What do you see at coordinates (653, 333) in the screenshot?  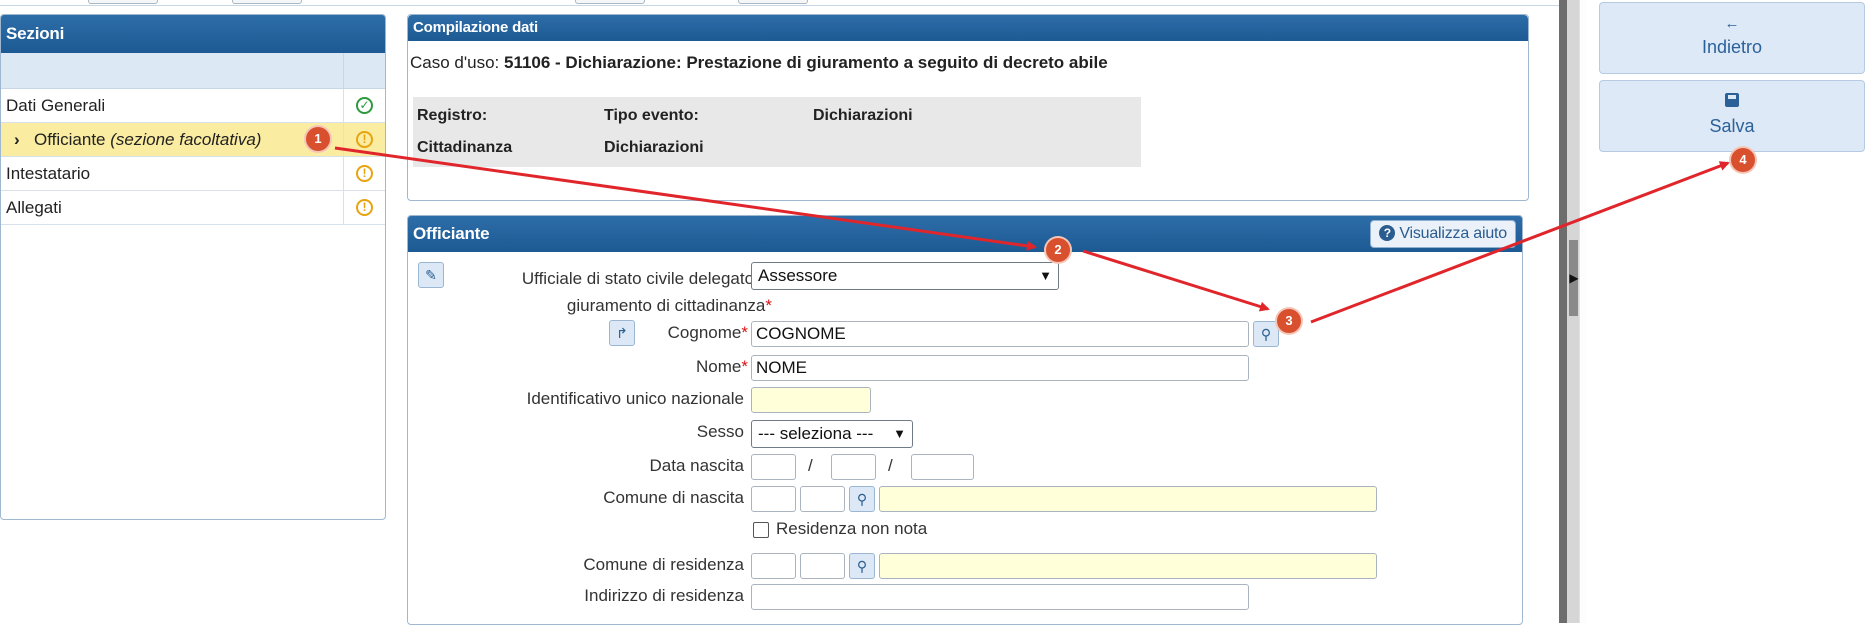 I see `cognome-label: Cognome*` at bounding box center [653, 333].